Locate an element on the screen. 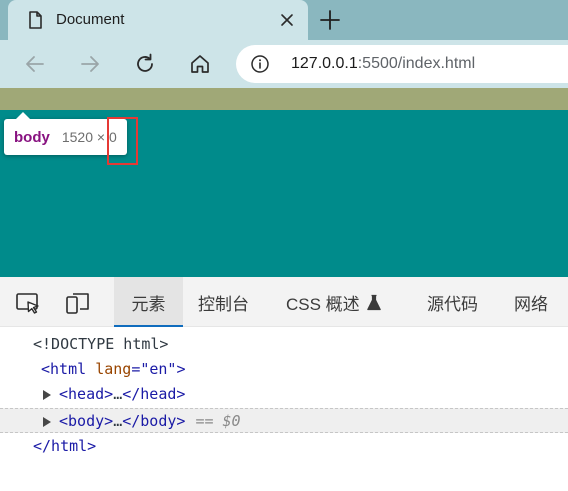 Image resolution: width=568 pixels, height=491 pixels. tab-elements-label: 元素 is located at coordinates (148, 304).